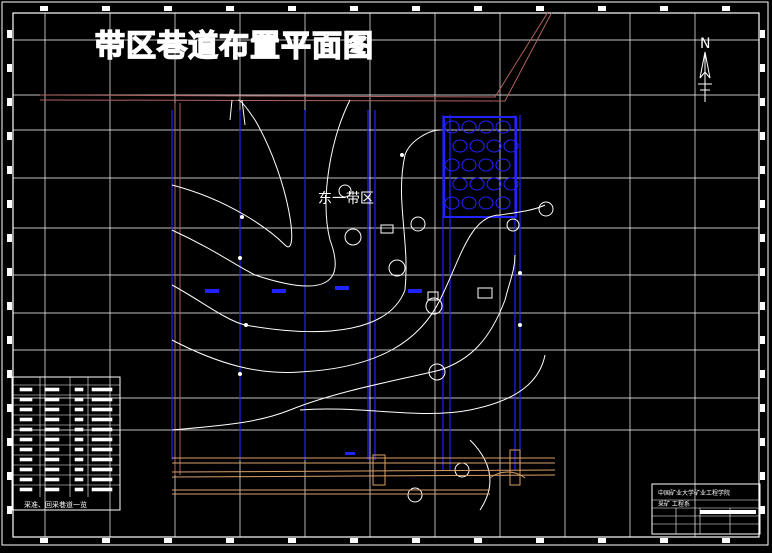 The height and width of the screenshot is (553, 772). Describe the element at coordinates (55, 504) in the screenshot. I see `legend-caption: 采准、回采巷道一览` at that location.